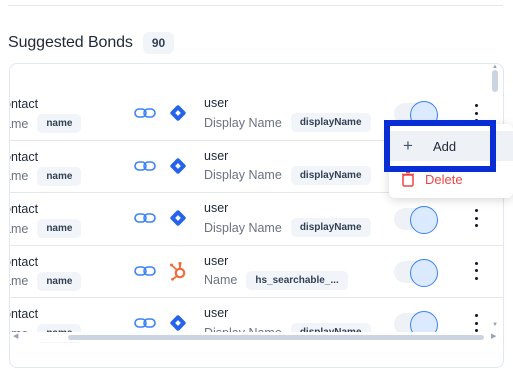 The width and height of the screenshot is (513, 377). I want to click on scroll-right-arrow-icon: ▶, so click(493, 336).